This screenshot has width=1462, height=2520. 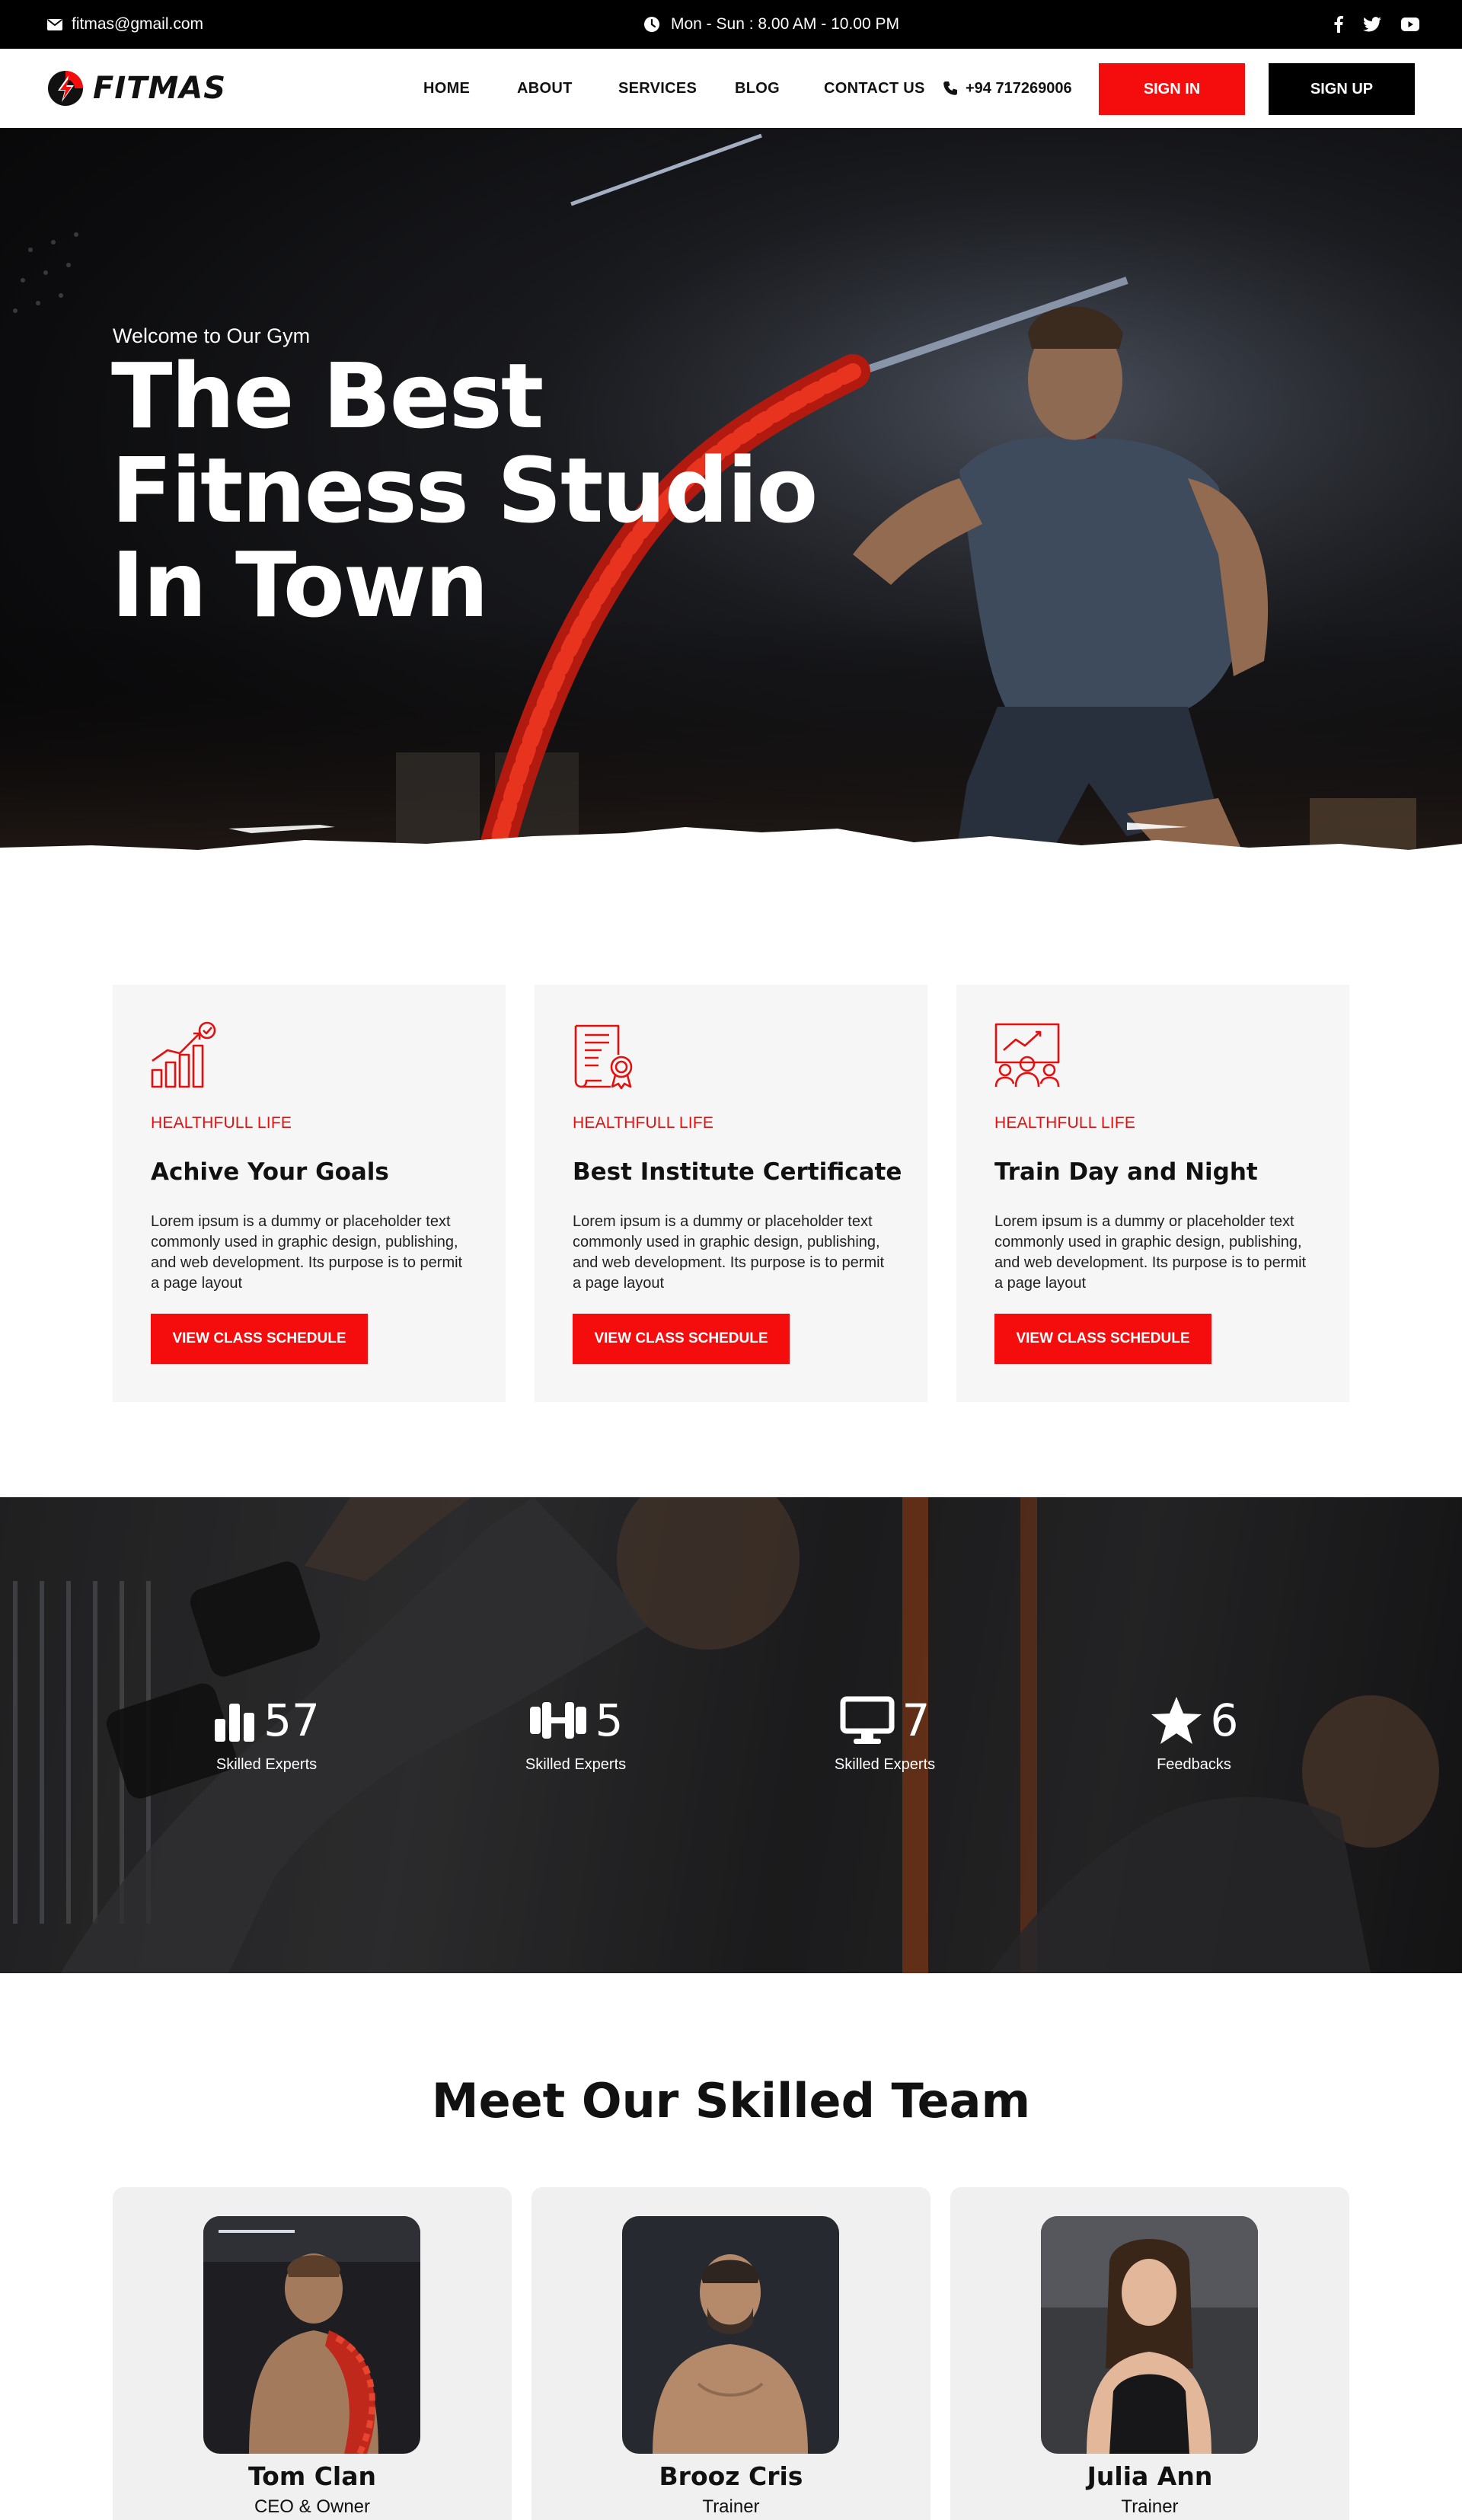 What do you see at coordinates (312, 2476) in the screenshot?
I see `team-member-name: Tom Clan` at bounding box center [312, 2476].